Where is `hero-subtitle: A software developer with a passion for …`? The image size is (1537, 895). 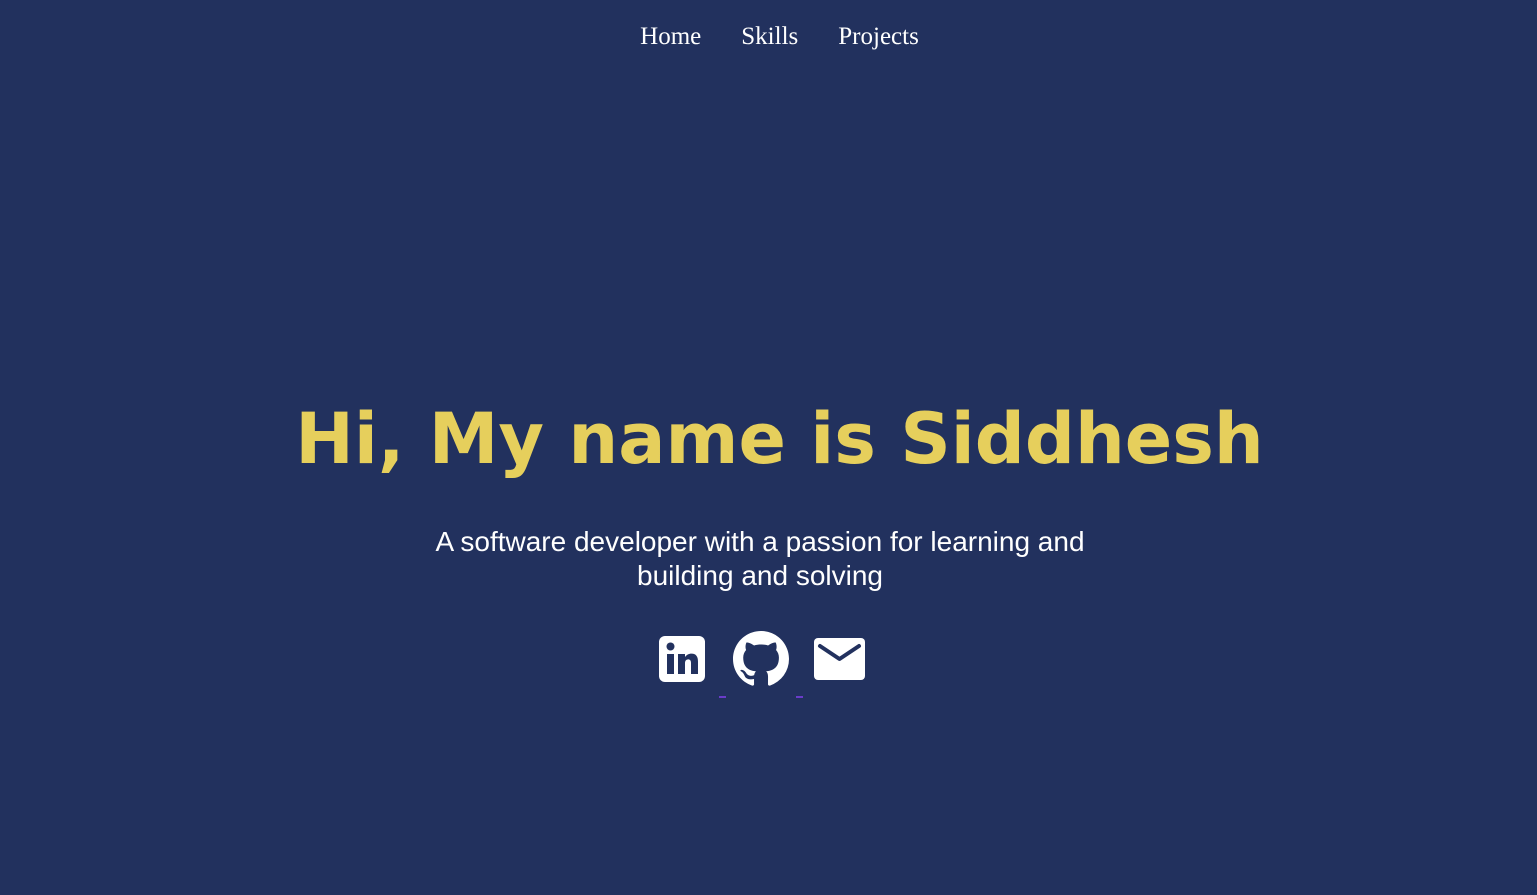 hero-subtitle: A software developer with a passion for … is located at coordinates (760, 558).